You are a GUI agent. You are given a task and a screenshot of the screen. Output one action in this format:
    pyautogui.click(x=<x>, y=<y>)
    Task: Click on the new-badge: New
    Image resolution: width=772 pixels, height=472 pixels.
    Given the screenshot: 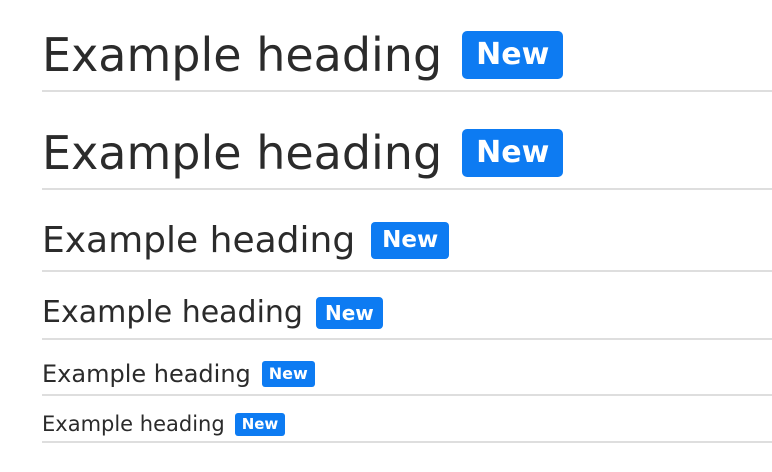 What is the action you would take?
    pyautogui.click(x=260, y=424)
    